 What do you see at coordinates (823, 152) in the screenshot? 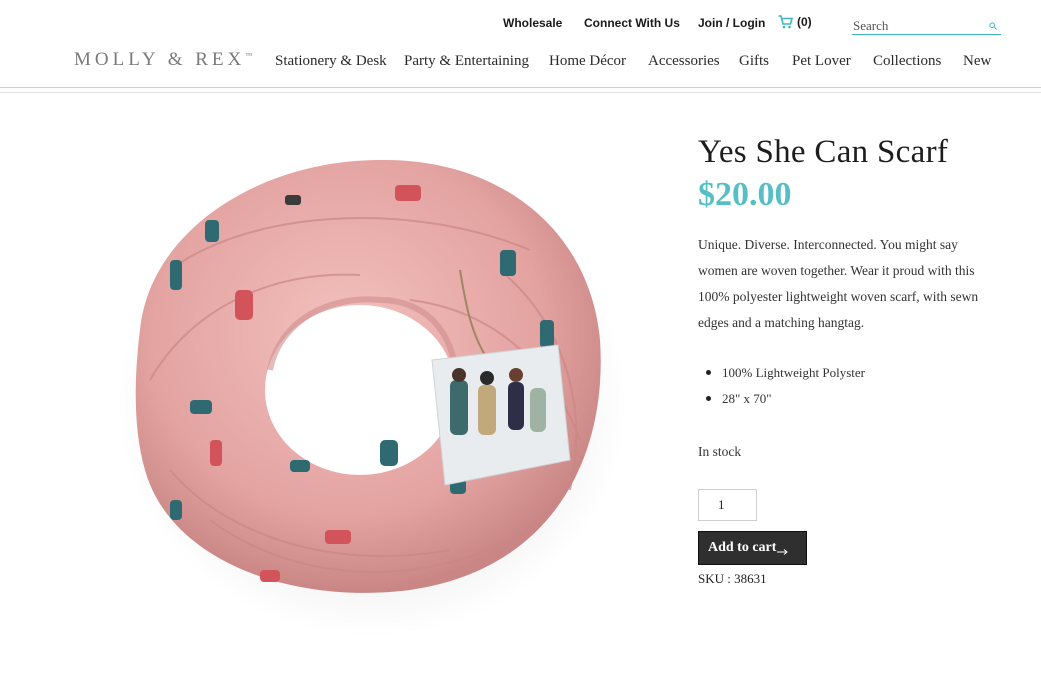
I see `product-title: Yes She Can Scarf` at bounding box center [823, 152].